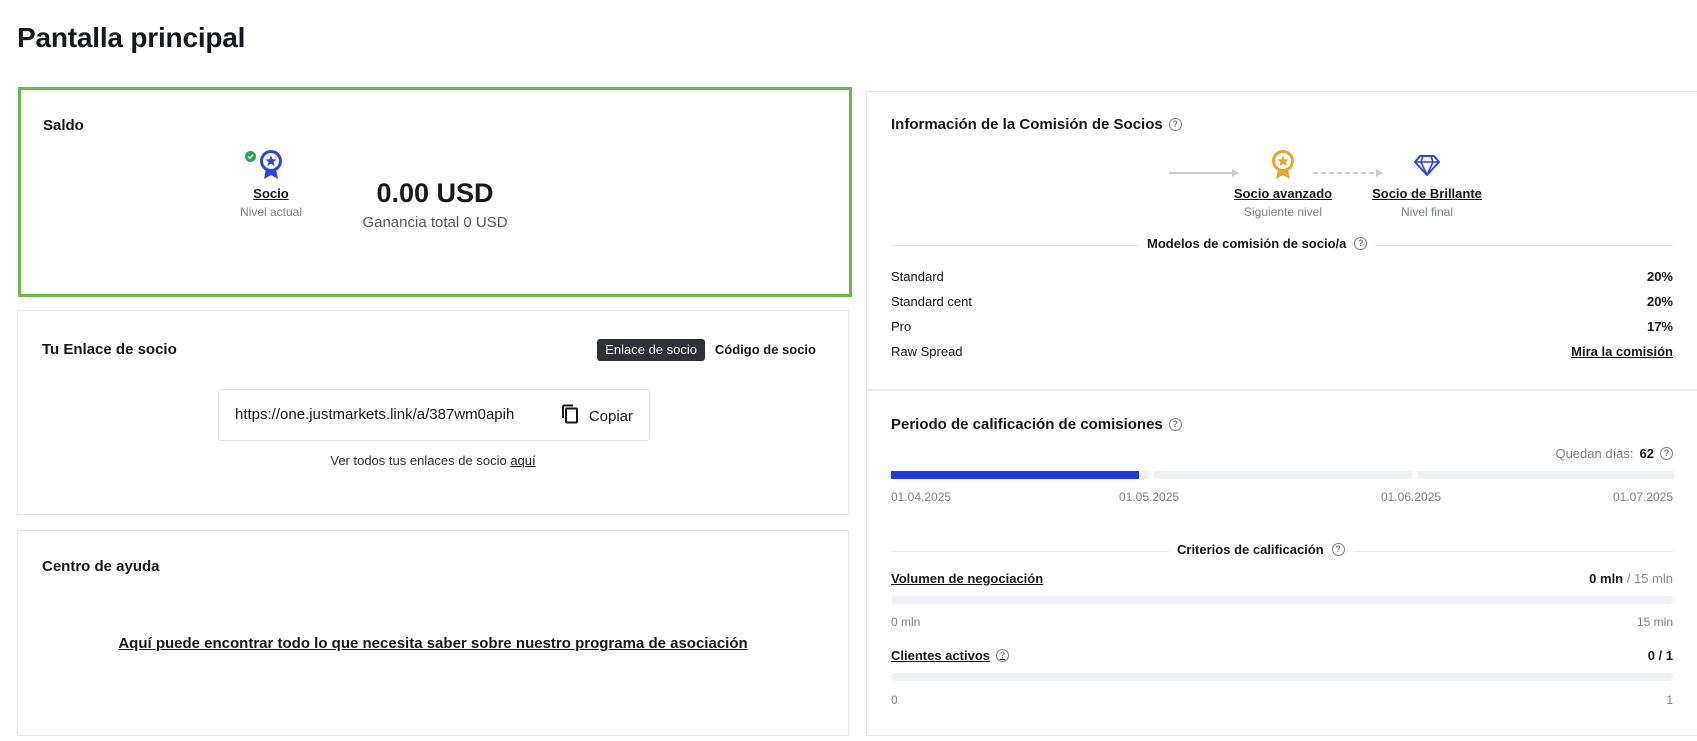 This screenshot has width=1697, height=741. I want to click on tab-partner-link: Enlace de socio, so click(651, 350).